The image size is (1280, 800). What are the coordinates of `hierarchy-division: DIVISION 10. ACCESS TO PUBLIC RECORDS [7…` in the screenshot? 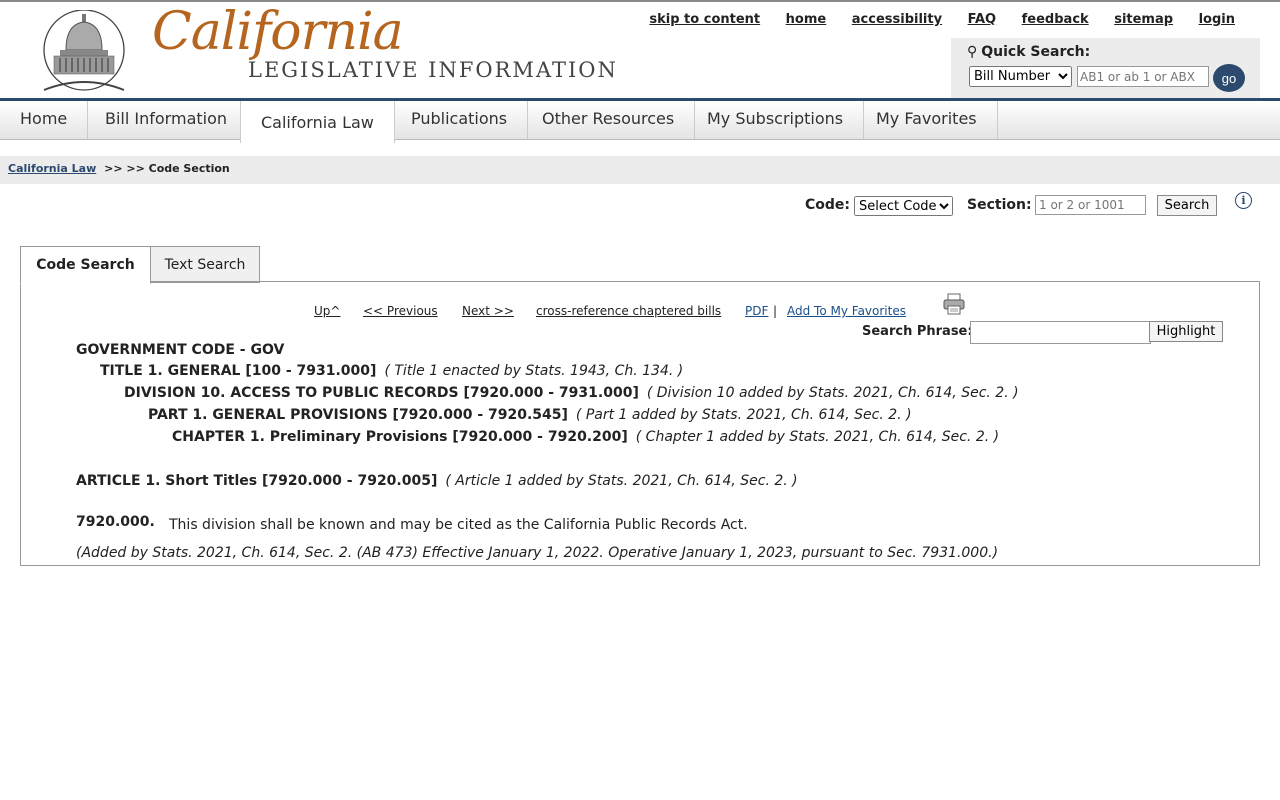 It's located at (571, 393).